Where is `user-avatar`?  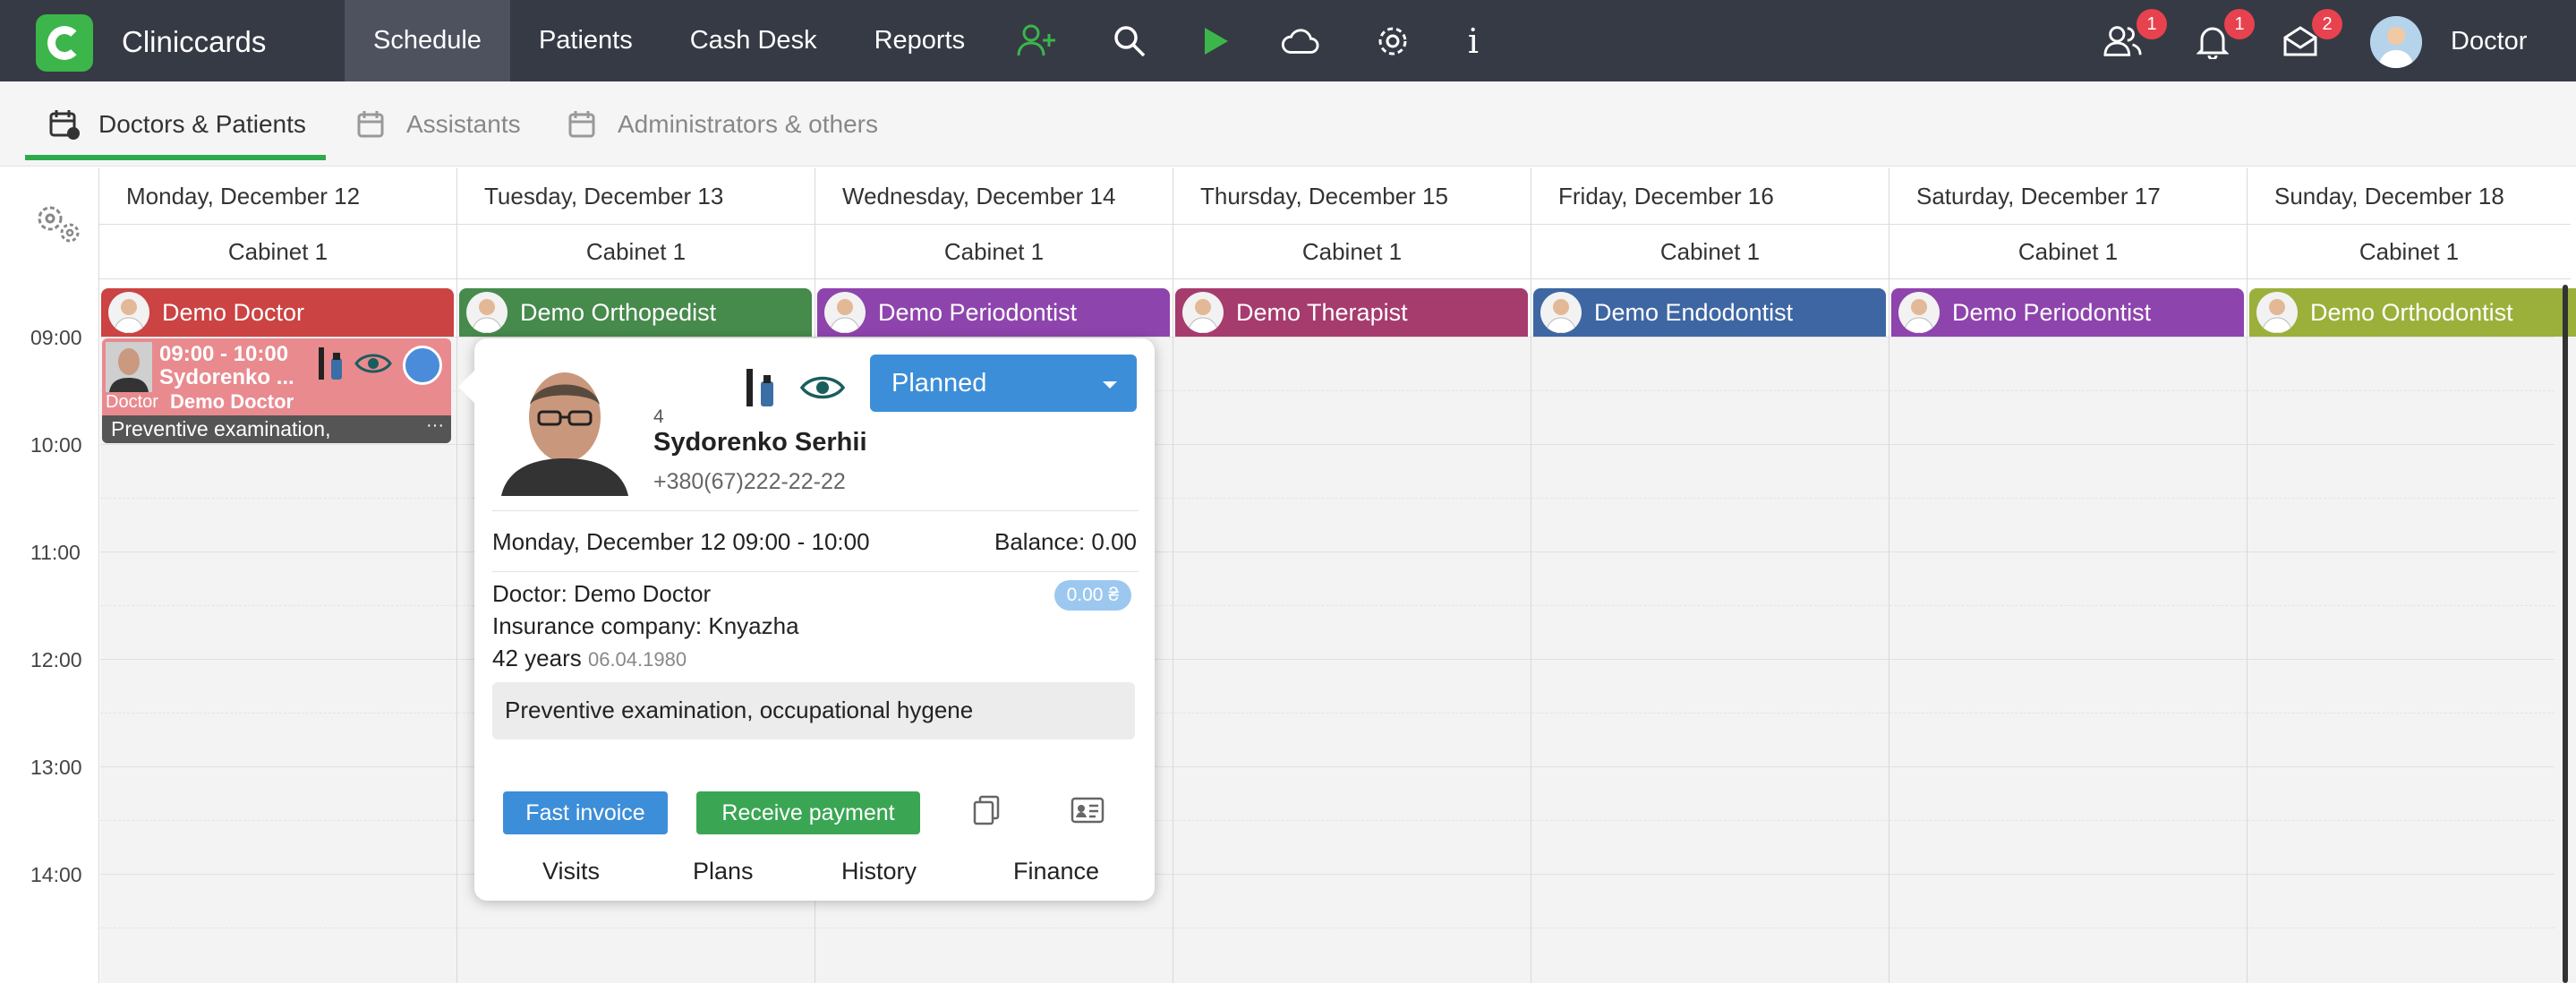
user-avatar is located at coordinates (2396, 42).